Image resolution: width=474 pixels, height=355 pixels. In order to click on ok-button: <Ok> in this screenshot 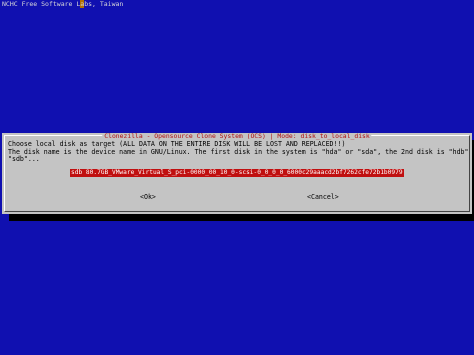, I will do `click(148, 197)`.